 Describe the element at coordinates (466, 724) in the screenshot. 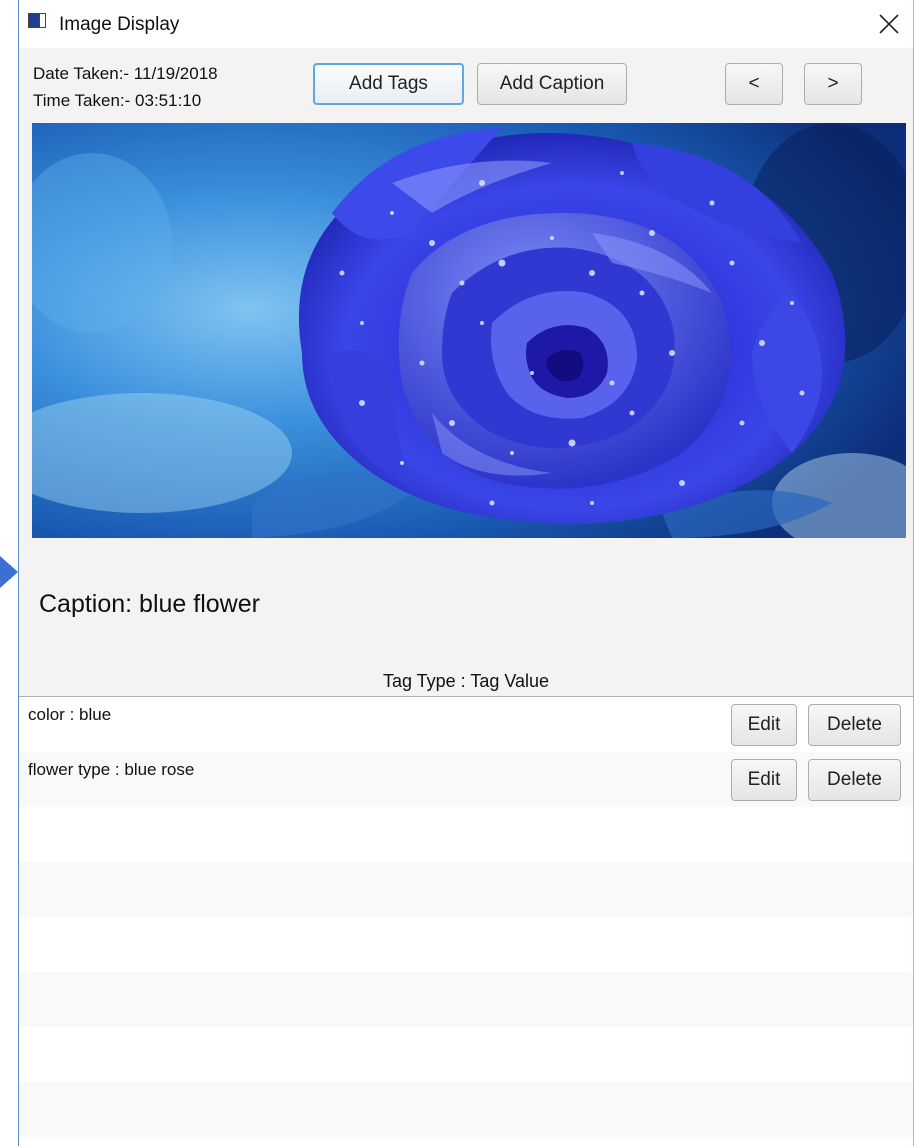

I see `table-row: color : blue Edit Delete` at that location.